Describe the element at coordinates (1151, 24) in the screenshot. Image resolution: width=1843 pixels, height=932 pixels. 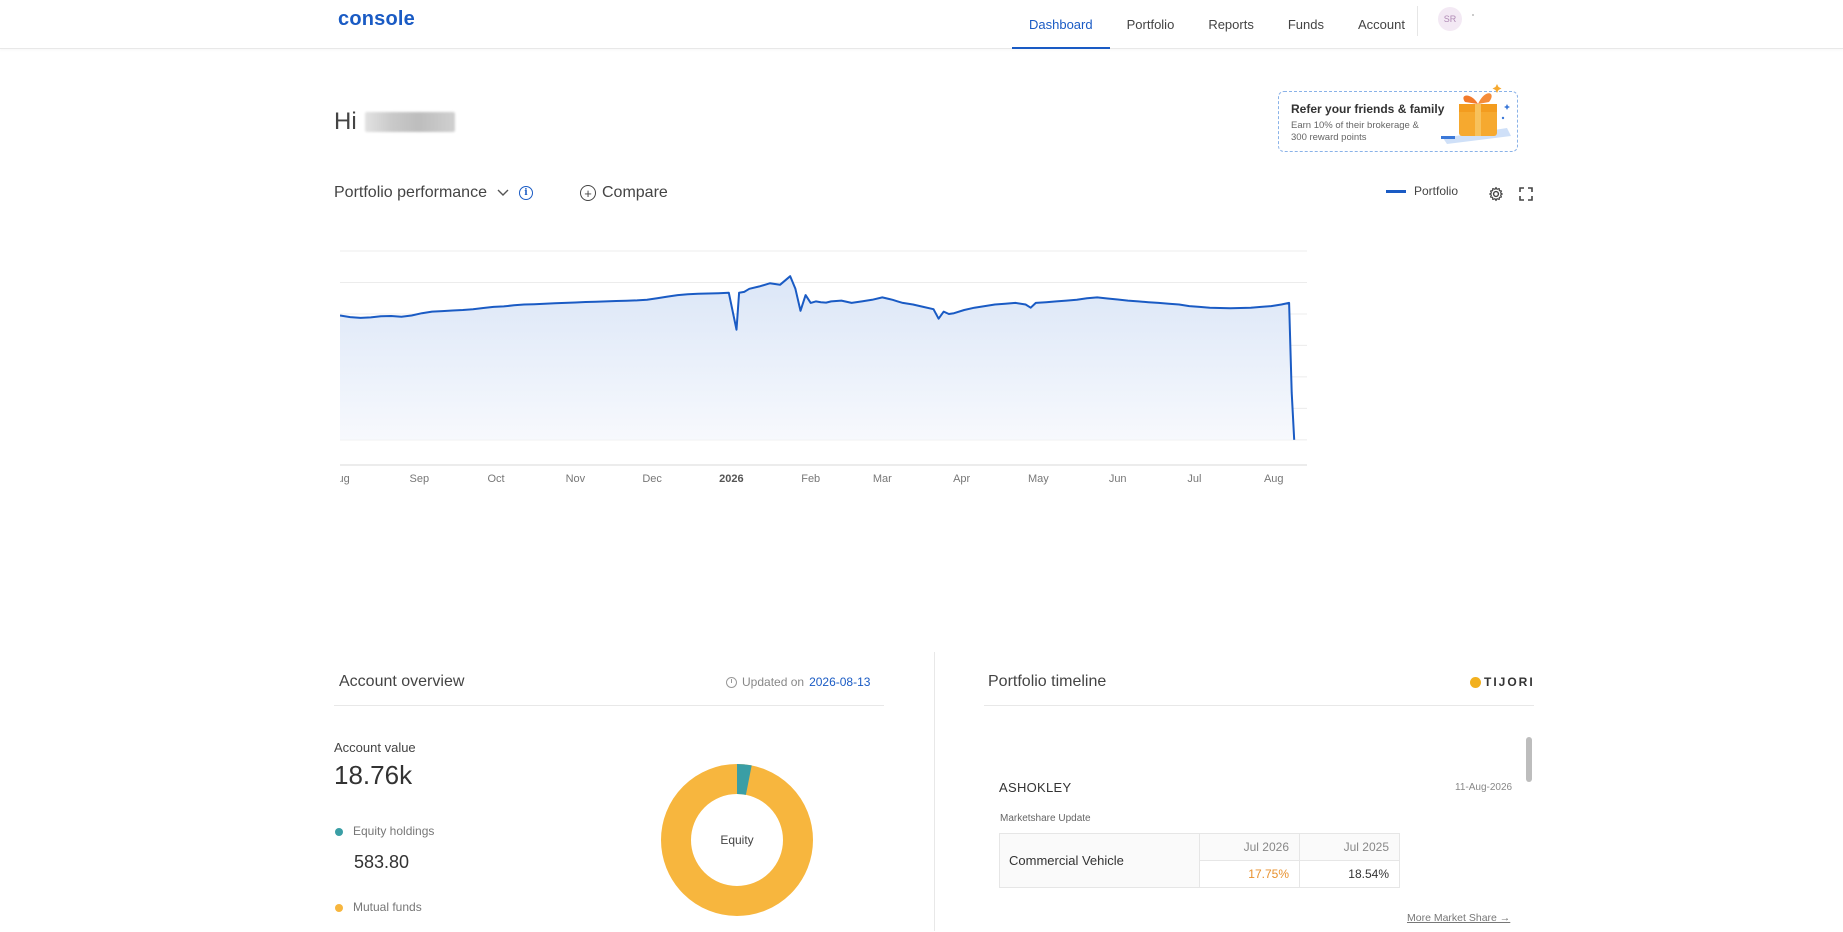
I see `nav-portfolio: Portfolio` at that location.